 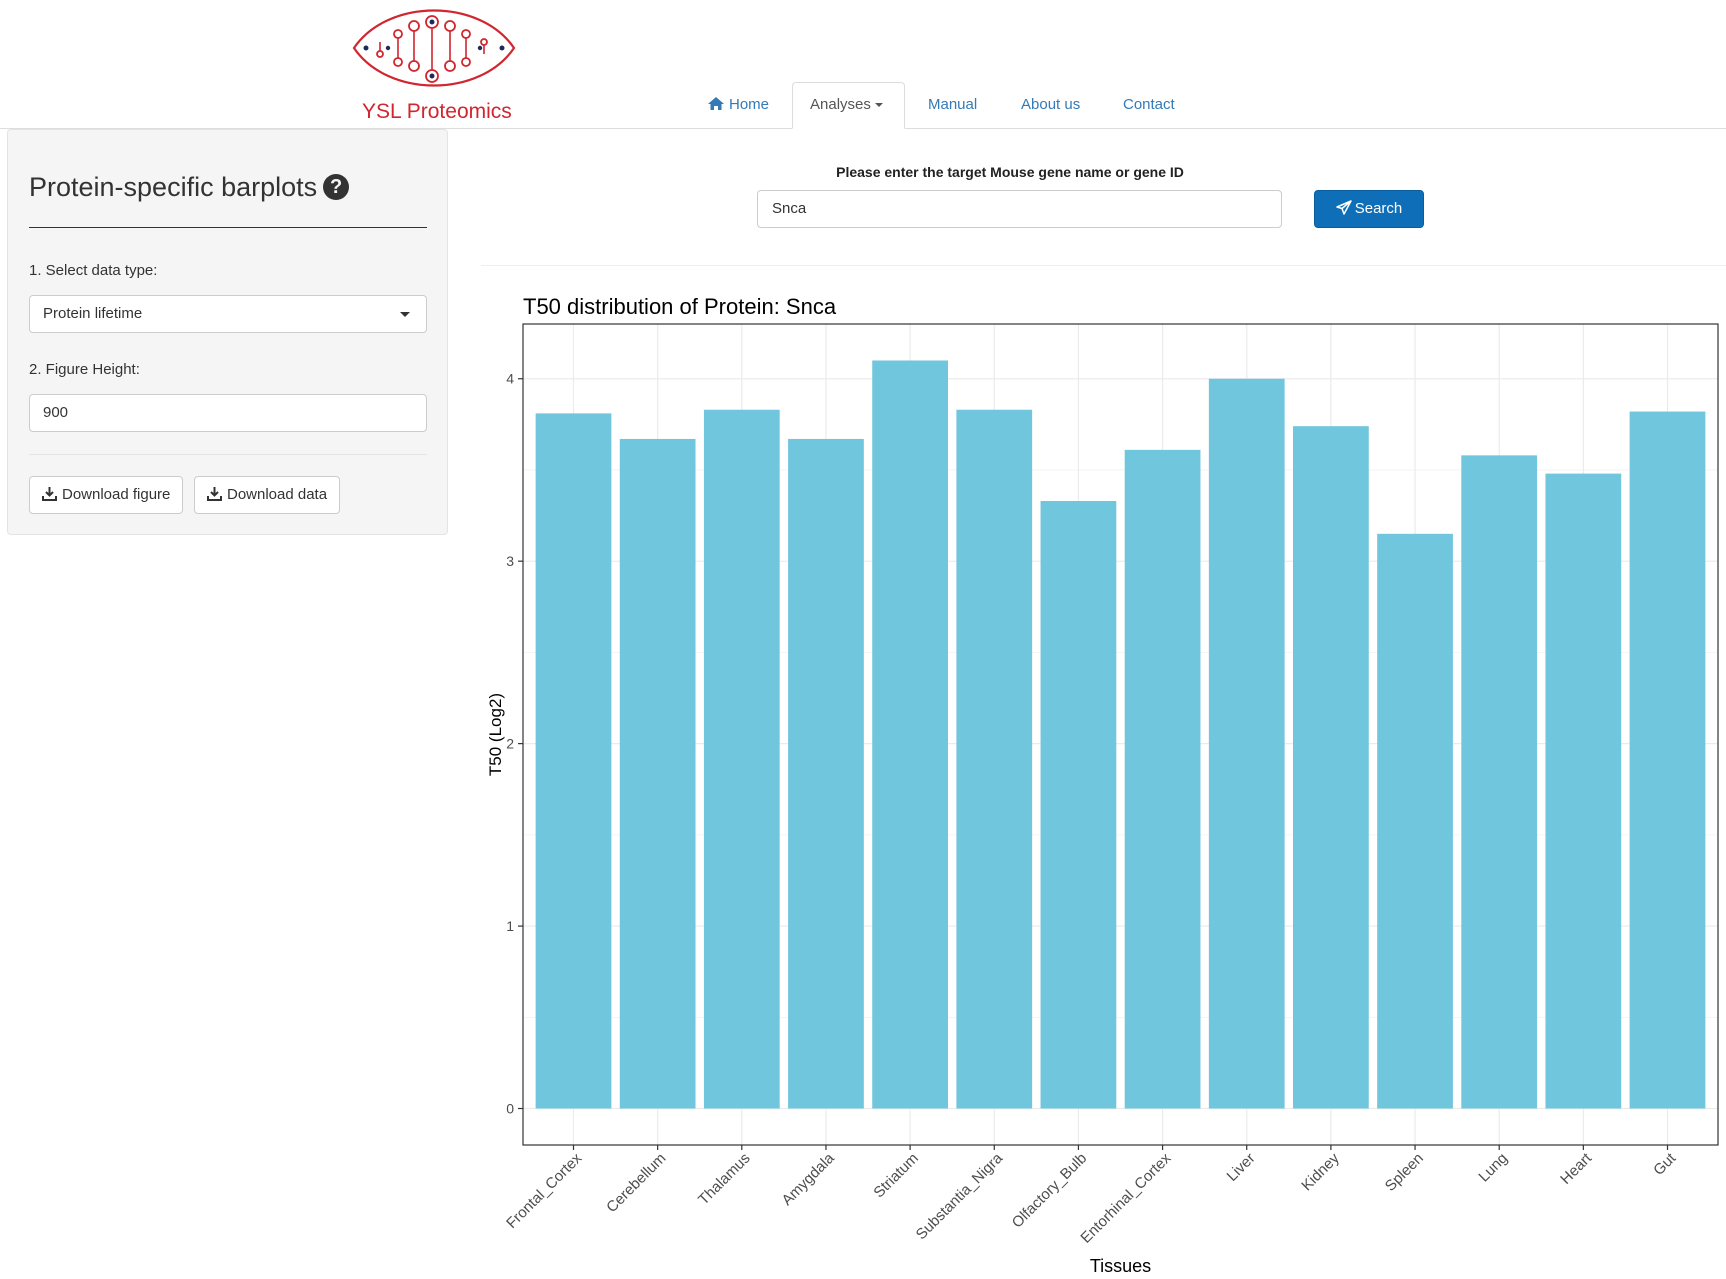 What do you see at coordinates (1241, 1167) in the screenshot?
I see `x-tick-label: Liver` at bounding box center [1241, 1167].